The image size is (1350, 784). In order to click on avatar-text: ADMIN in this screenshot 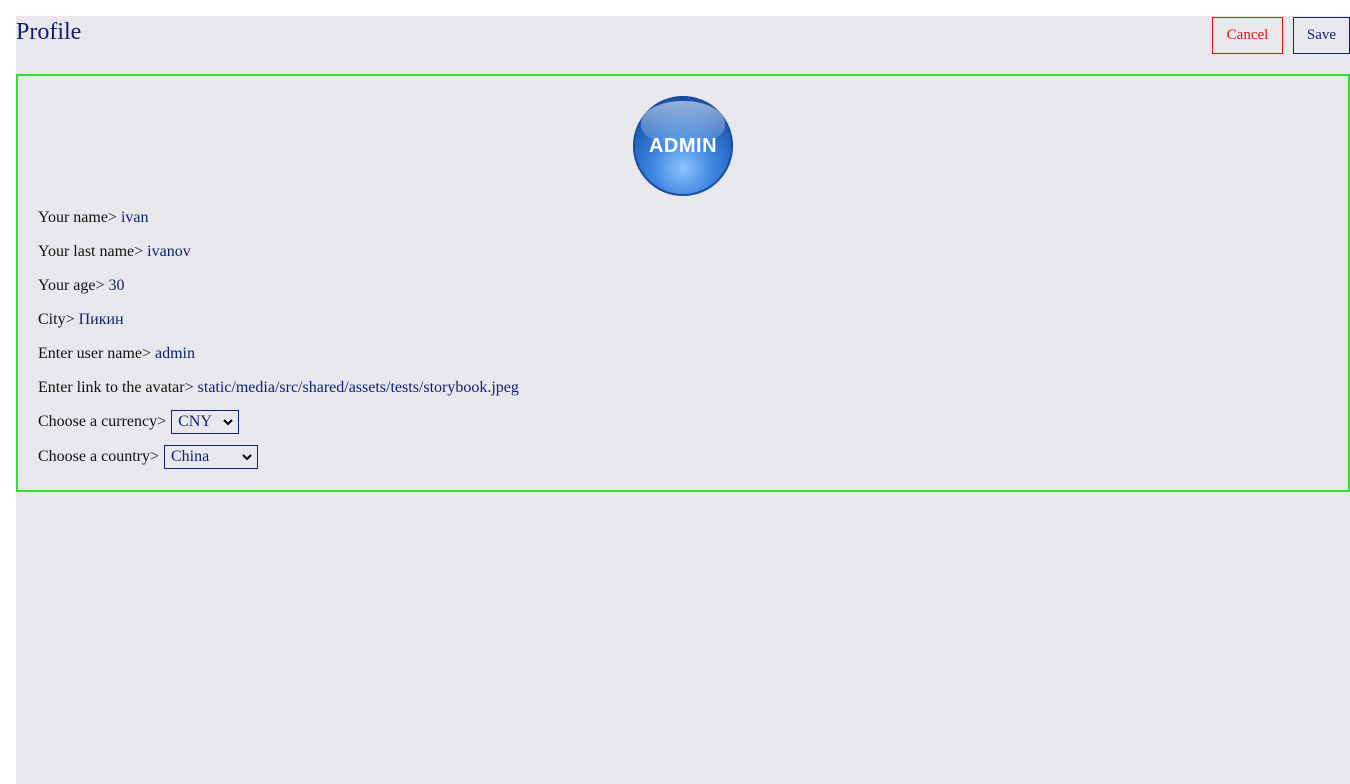, I will do `click(683, 146)`.